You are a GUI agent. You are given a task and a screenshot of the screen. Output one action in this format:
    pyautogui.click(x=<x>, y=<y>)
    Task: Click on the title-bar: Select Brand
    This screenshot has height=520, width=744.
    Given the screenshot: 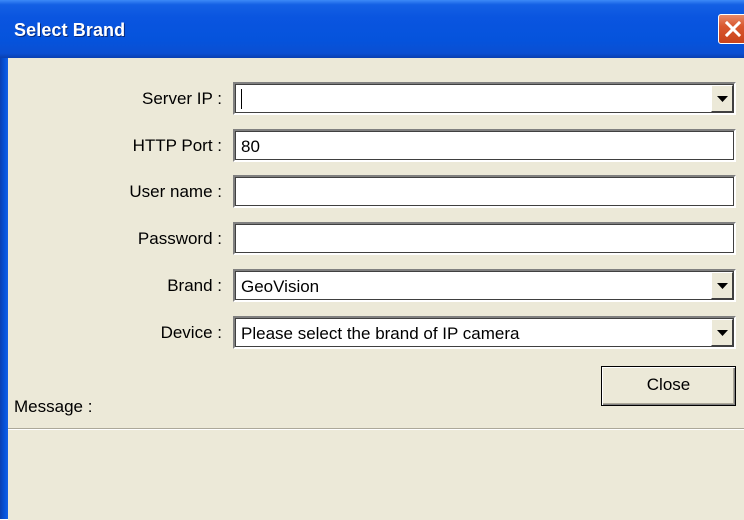 What is the action you would take?
    pyautogui.click(x=372, y=29)
    